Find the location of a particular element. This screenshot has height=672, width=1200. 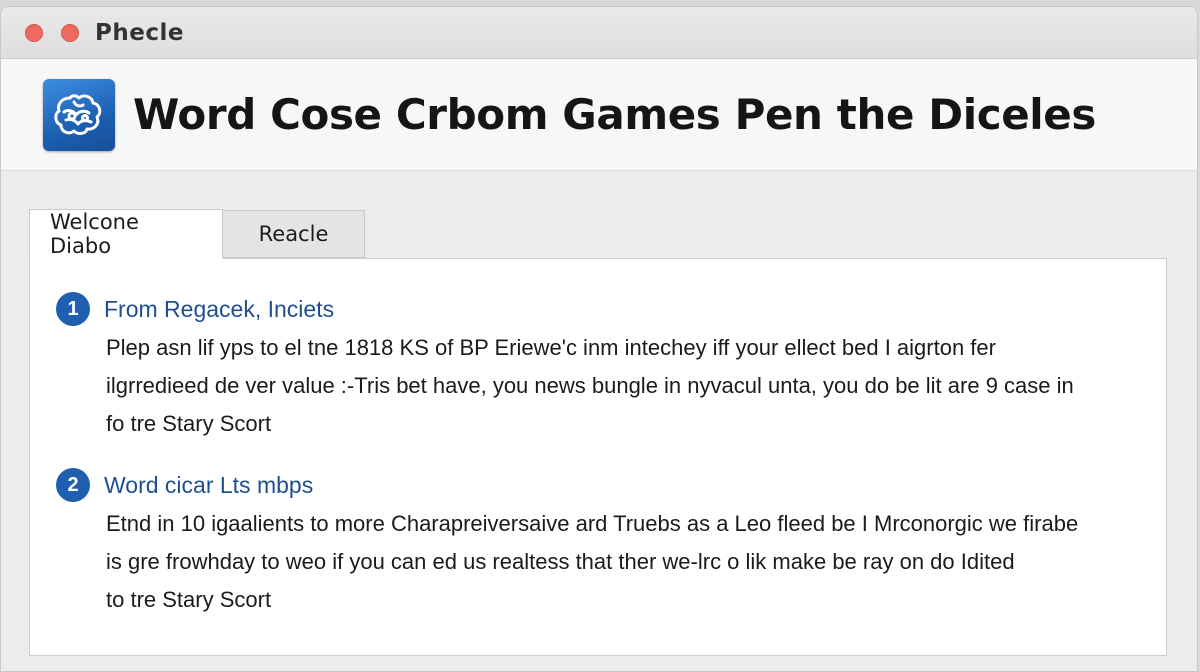

window-title: Phecle is located at coordinates (139, 32).